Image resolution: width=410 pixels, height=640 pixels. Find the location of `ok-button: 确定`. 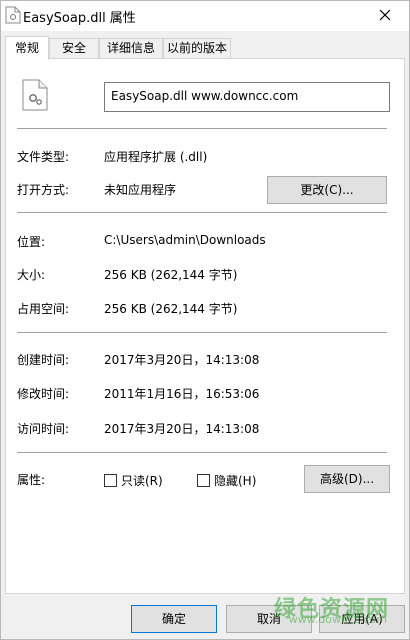

ok-button: 确定 is located at coordinates (174, 619).